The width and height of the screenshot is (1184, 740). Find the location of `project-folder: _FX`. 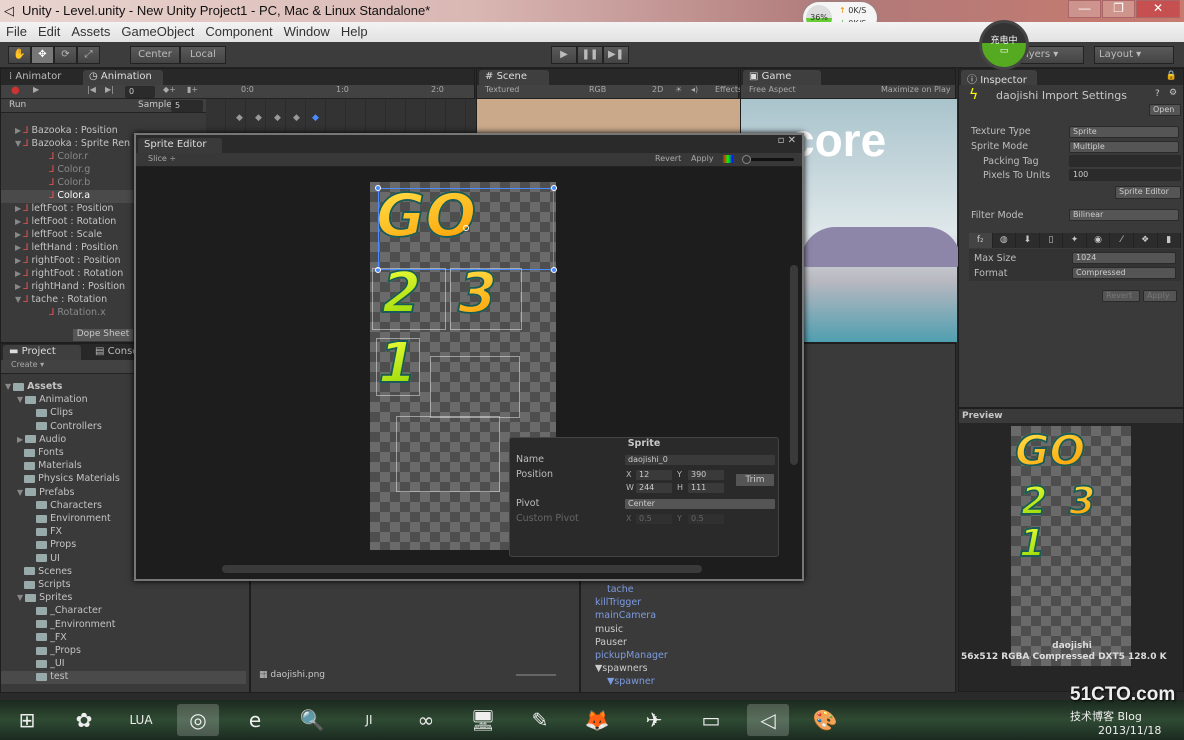

project-folder: _FX is located at coordinates (123, 638).